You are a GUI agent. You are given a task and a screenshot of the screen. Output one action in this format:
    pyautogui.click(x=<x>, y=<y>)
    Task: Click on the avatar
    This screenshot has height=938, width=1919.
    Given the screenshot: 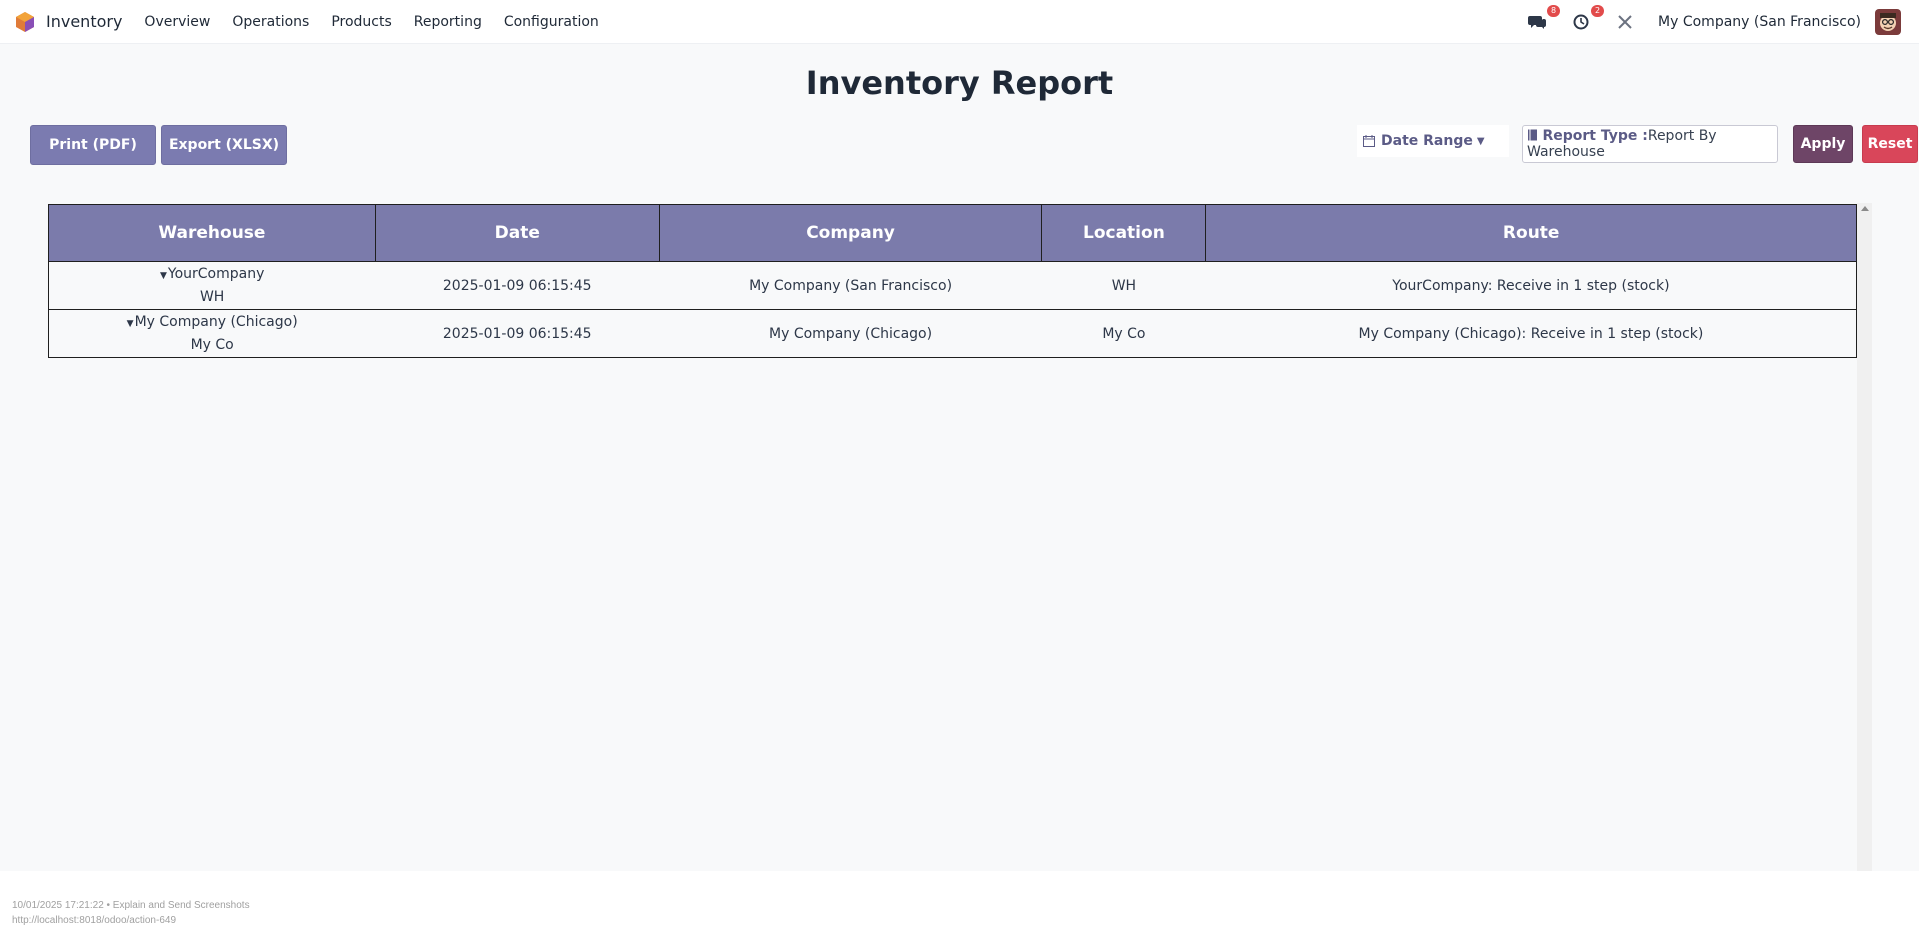 What is the action you would take?
    pyautogui.click(x=1888, y=21)
    